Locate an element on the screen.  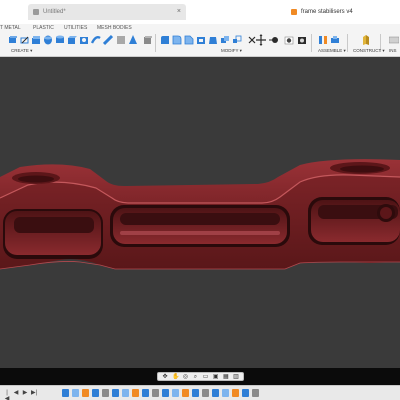
look-at-icon: ◎ is located at coordinates (185, 377).